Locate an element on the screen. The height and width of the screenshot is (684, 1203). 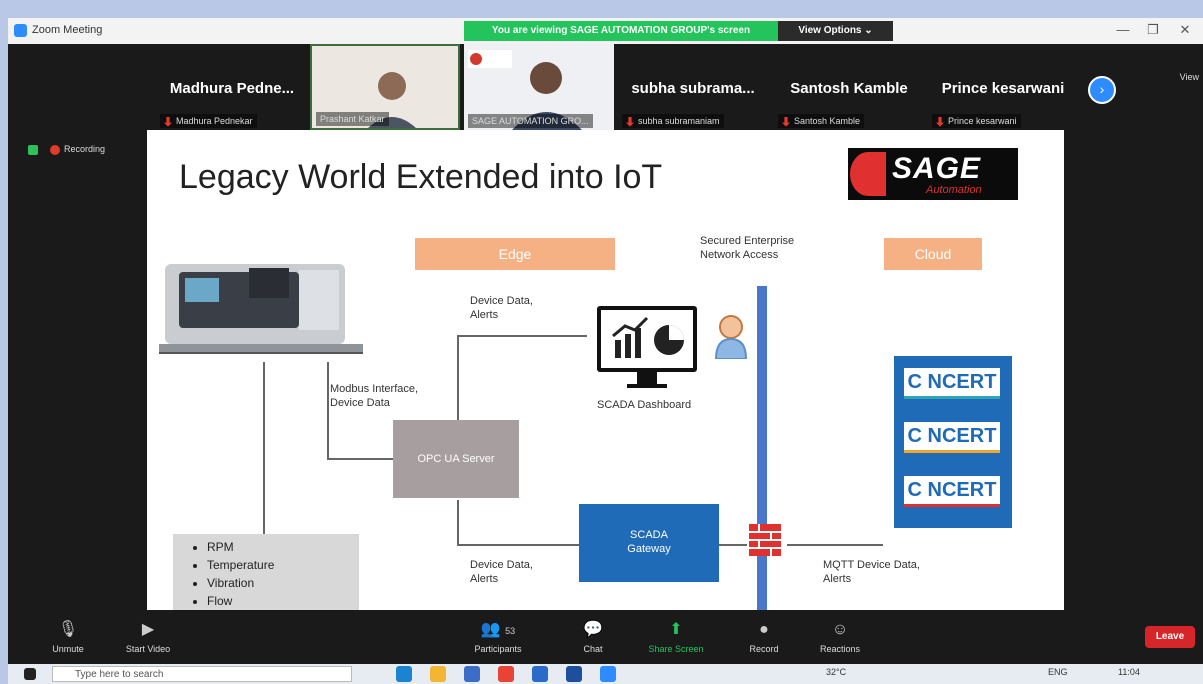
participant-tile: Madhura Pedne... Madhura Pednekar is located at coordinates (232, 87).